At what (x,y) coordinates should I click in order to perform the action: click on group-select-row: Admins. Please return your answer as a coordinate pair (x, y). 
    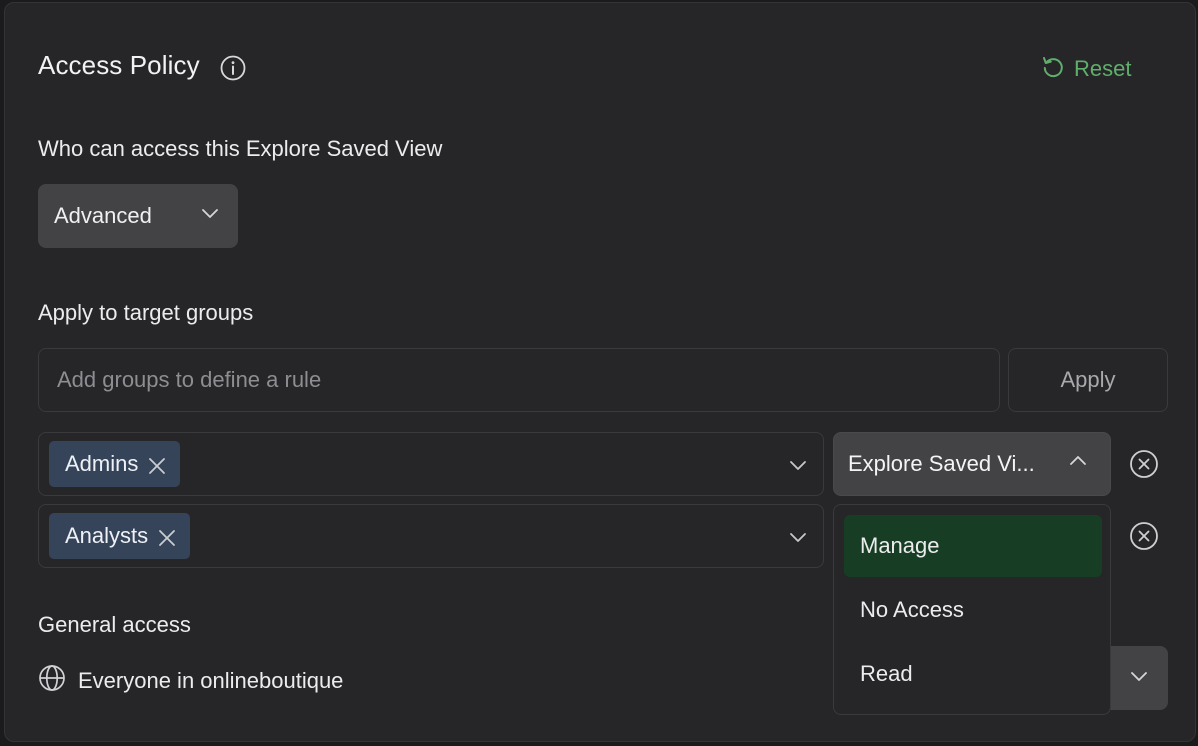
    Looking at the image, I should click on (431, 464).